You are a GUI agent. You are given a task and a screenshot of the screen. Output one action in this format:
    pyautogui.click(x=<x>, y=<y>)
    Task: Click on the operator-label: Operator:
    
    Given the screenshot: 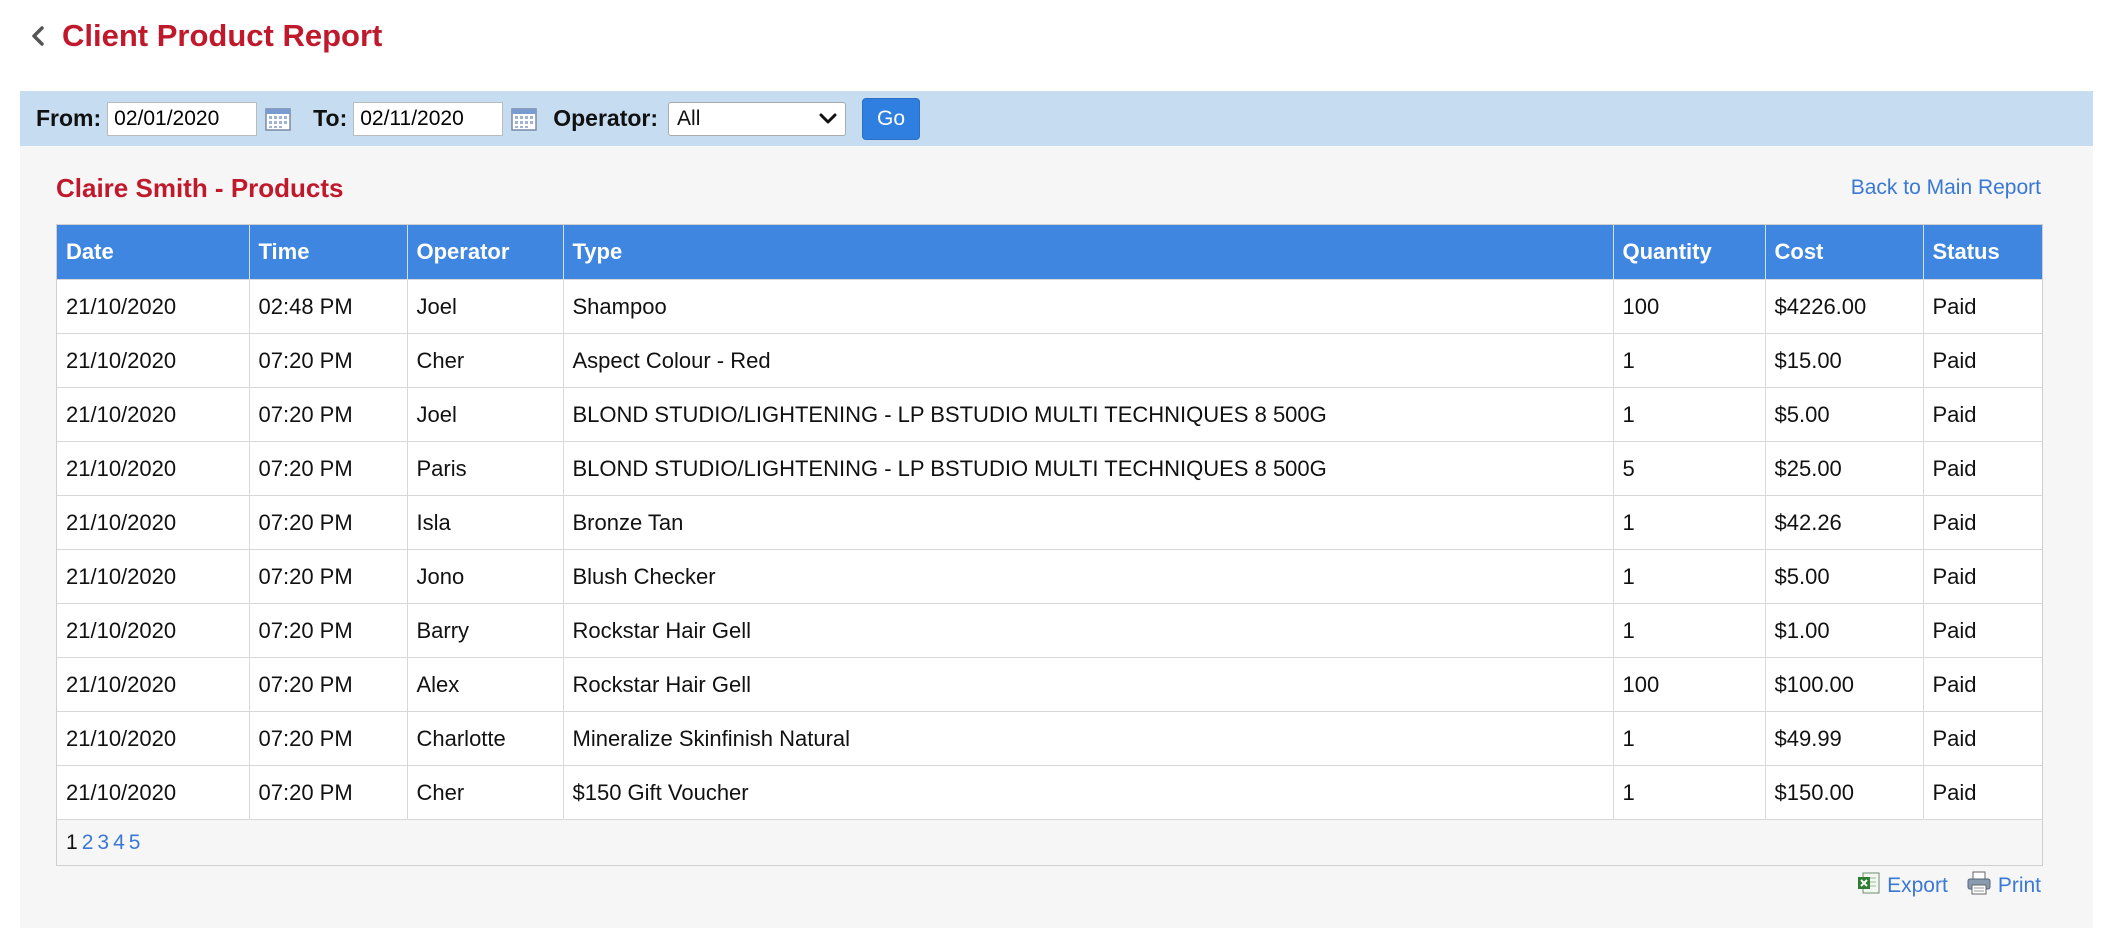 What is the action you would take?
    pyautogui.click(x=606, y=118)
    